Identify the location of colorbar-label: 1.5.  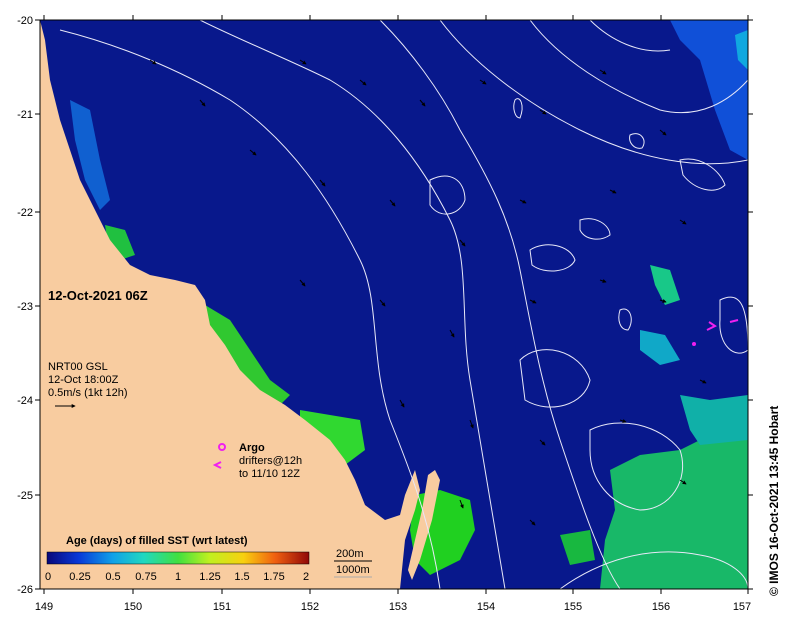
(241, 577).